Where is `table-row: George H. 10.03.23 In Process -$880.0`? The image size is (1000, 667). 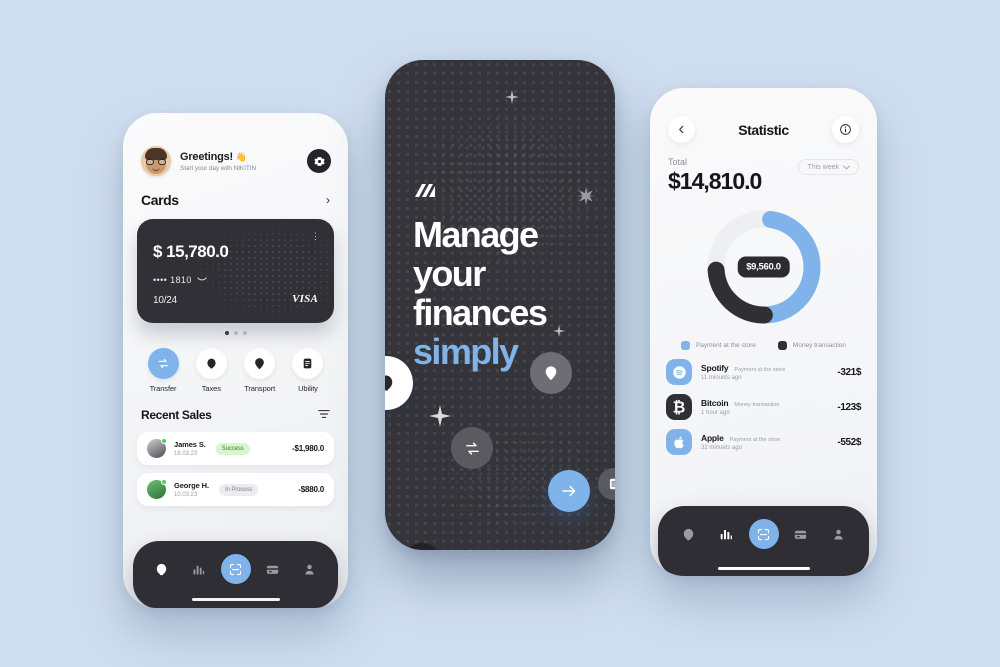
table-row: George H. 10.03.23 In Process -$880.0 is located at coordinates (235, 489).